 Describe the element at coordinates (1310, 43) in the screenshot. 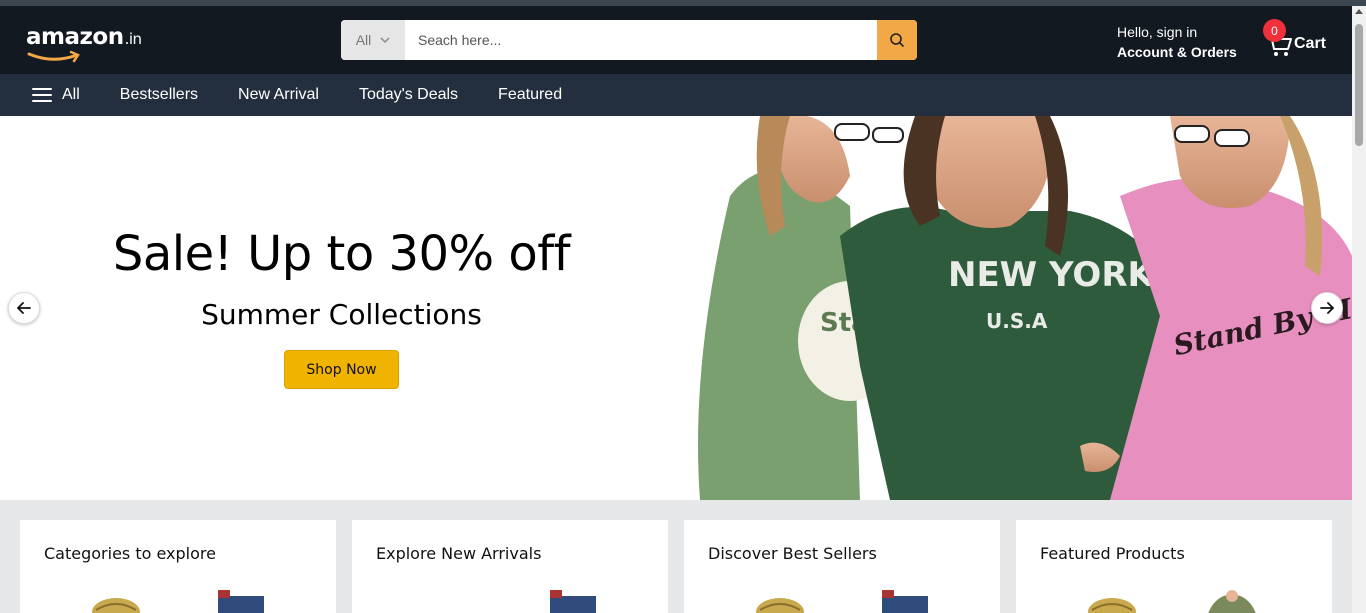

I see `cart-label: Cart` at that location.